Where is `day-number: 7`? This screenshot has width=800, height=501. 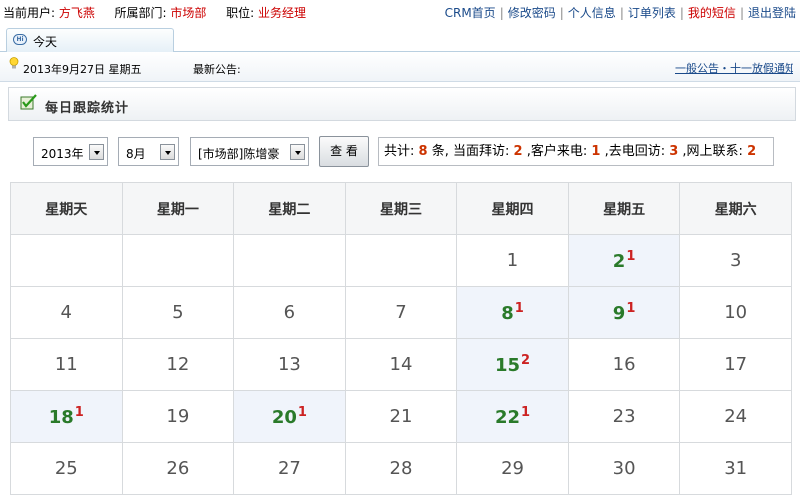 day-number: 7 is located at coordinates (401, 312).